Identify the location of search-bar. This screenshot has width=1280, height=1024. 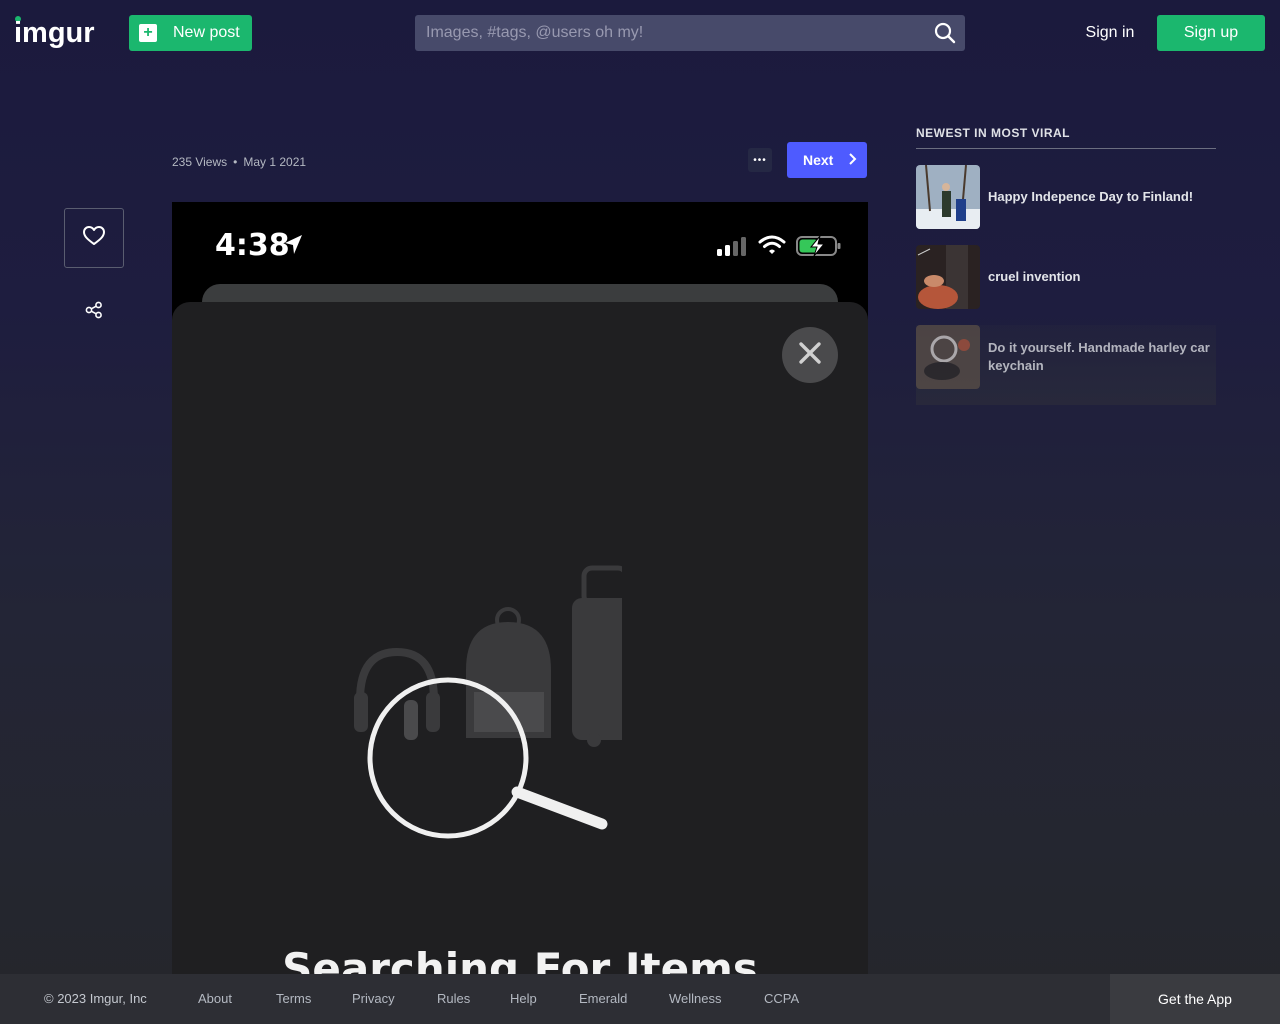
(690, 33).